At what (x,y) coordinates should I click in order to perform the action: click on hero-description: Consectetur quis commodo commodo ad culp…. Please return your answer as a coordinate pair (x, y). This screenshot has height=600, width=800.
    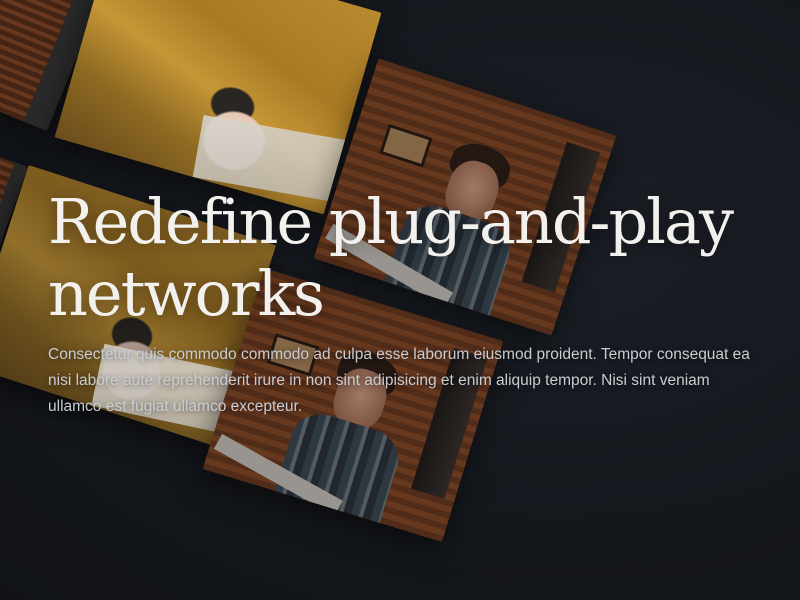
    Looking at the image, I should click on (399, 380).